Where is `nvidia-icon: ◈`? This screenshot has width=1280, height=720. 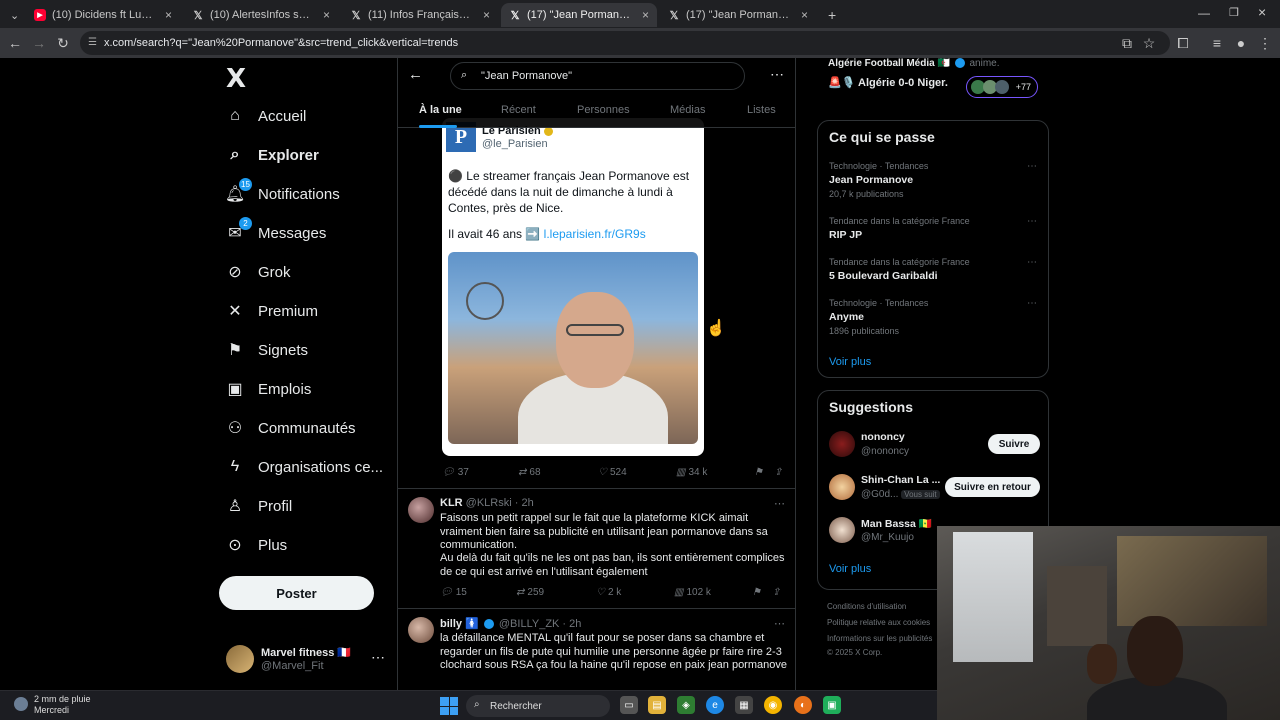
nvidia-icon: ◈ is located at coordinates (686, 705).